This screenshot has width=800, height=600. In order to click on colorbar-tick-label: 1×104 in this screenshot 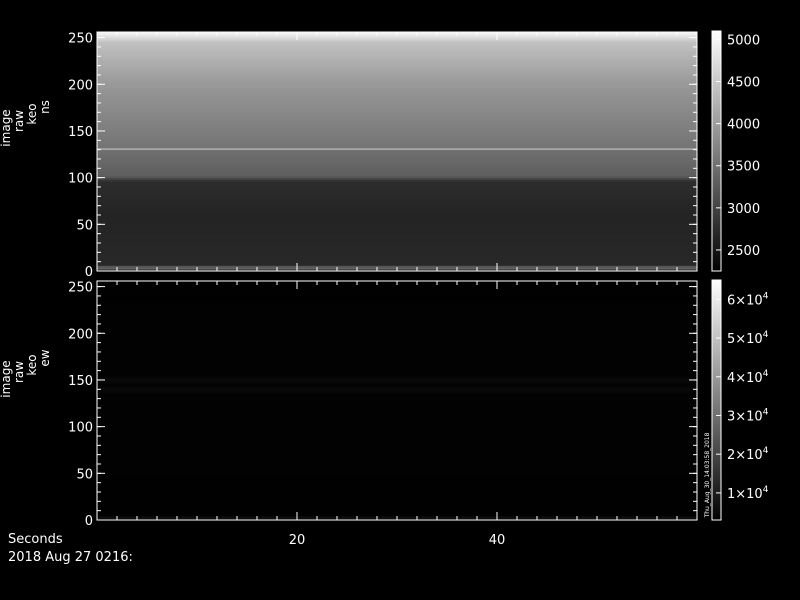, I will do `click(748, 493)`.